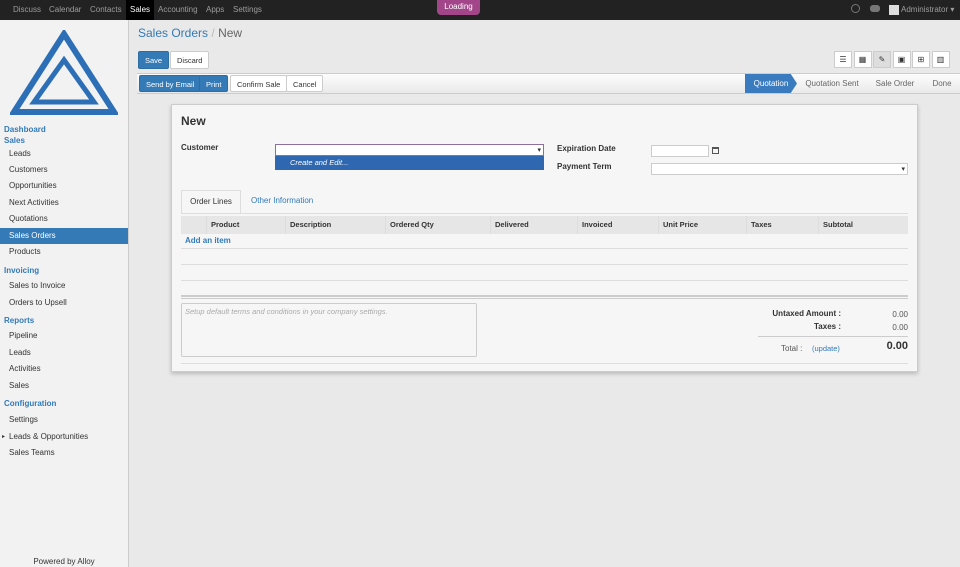 Image resolution: width=960 pixels, height=567 pixels. I want to click on untaxed-amount-label: Untaxed Amount :, so click(806, 313).